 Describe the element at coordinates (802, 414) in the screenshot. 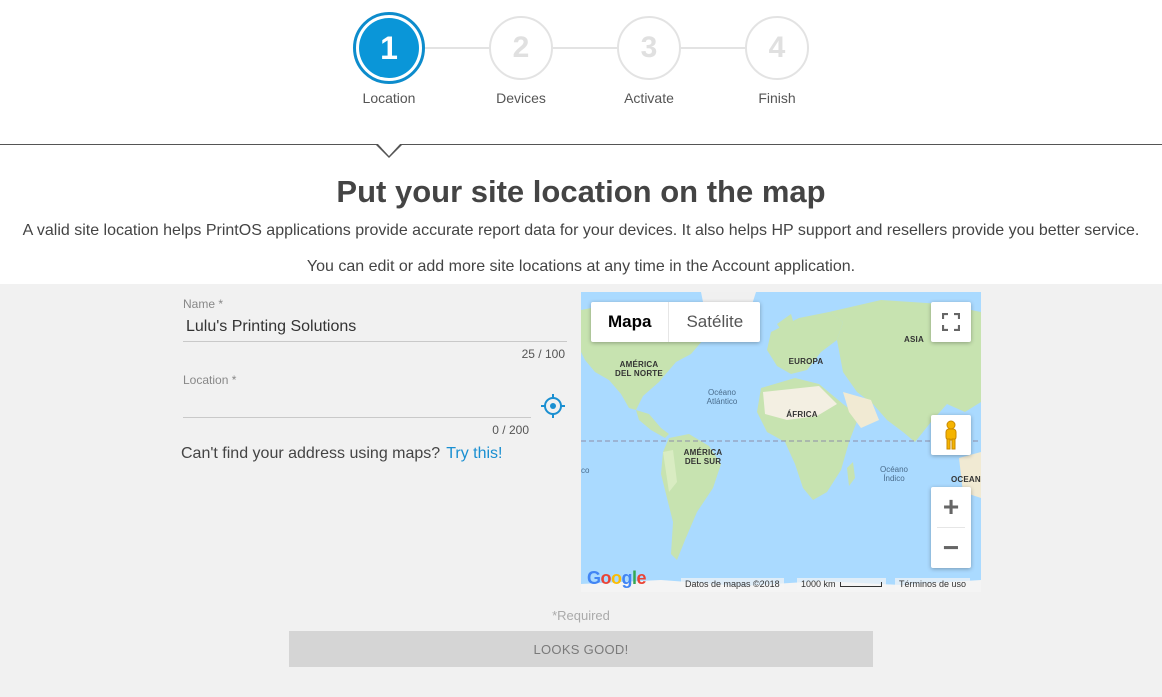

I see `map-label-africa: ÁFRICA` at that location.